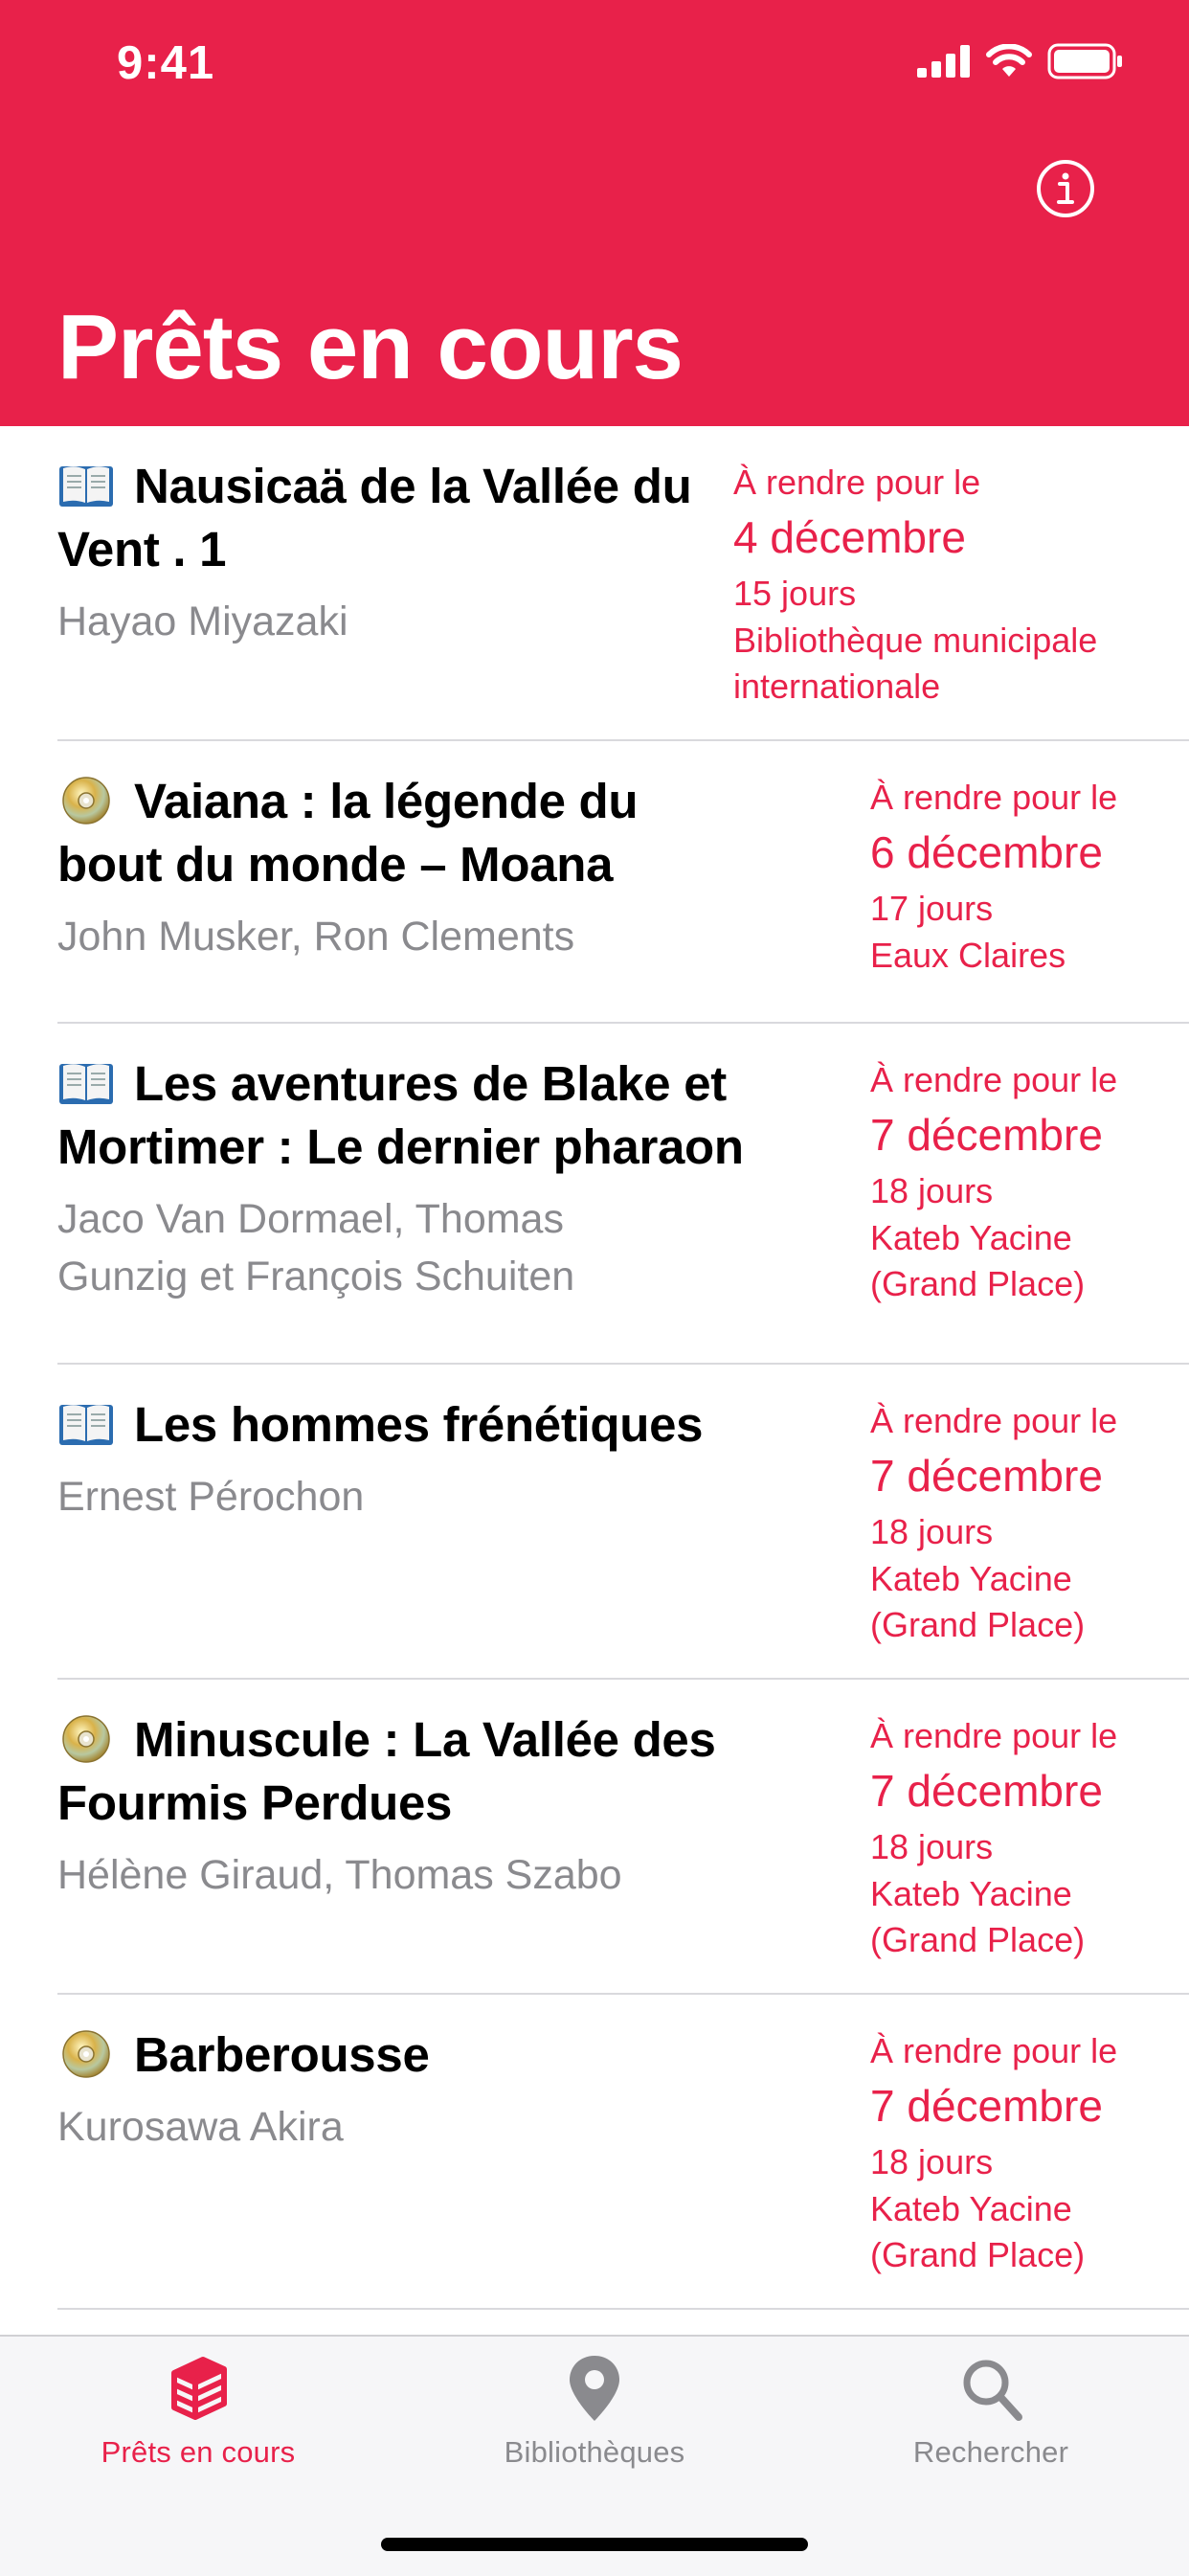 Image resolution: width=1189 pixels, height=2576 pixels. I want to click on map-pin-icon, so click(594, 2388).